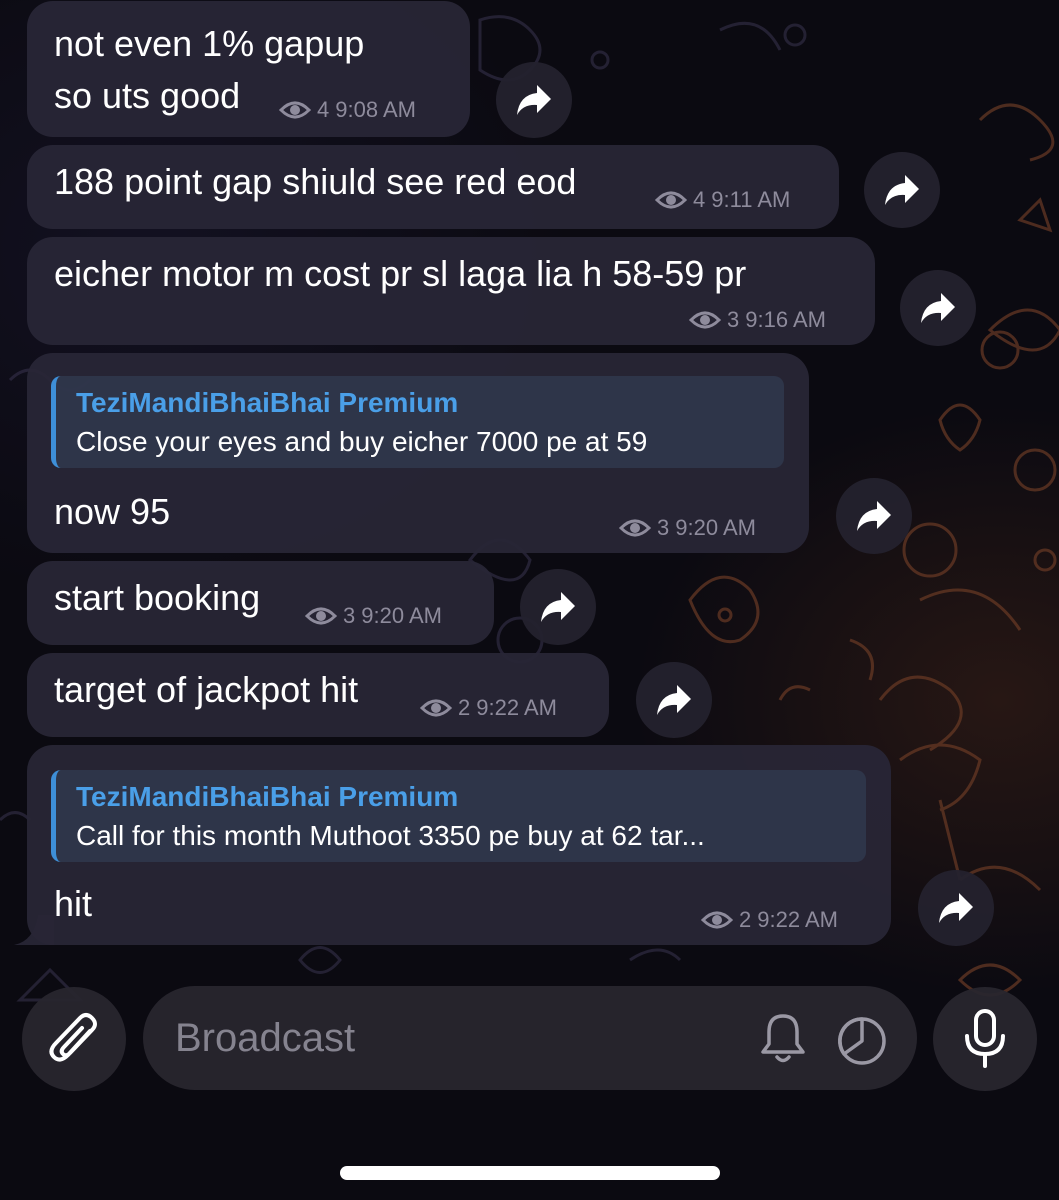  I want to click on microphone-button, so click(985, 1039).